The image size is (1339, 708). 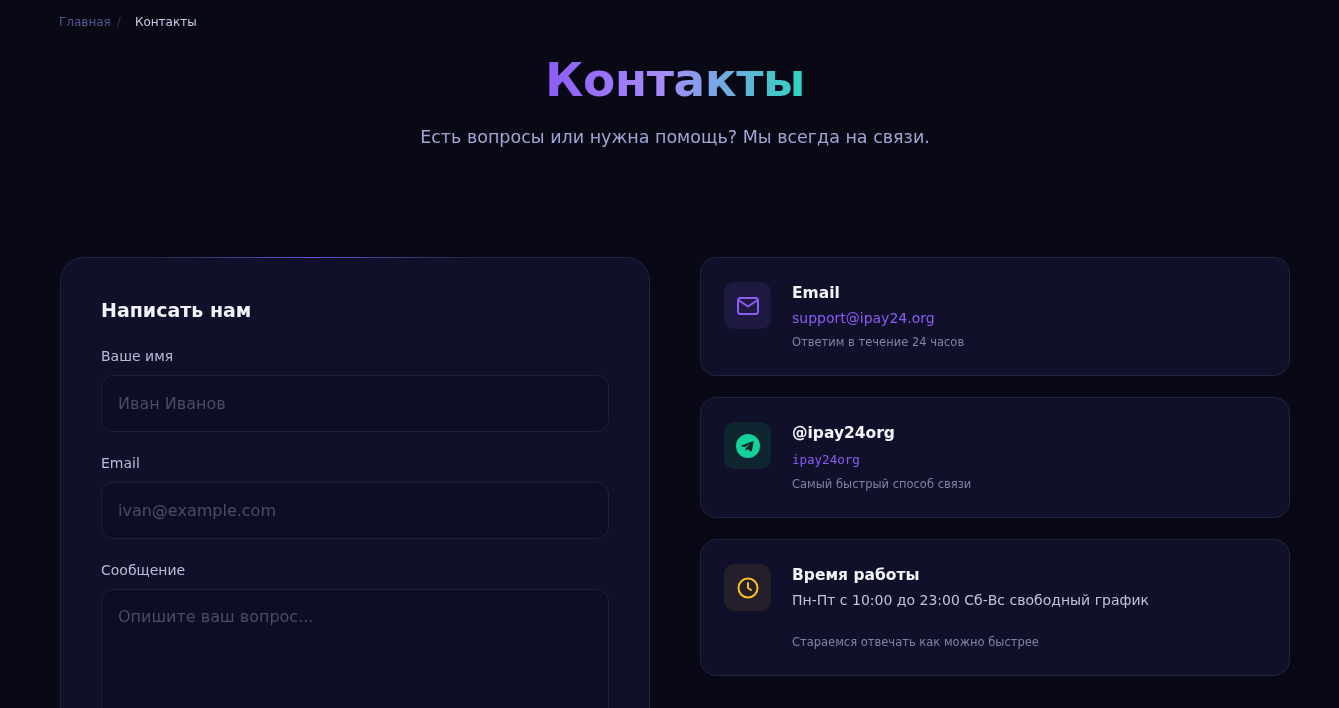 I want to click on contact-note: Ответим в течение 24 часов, so click(x=878, y=342).